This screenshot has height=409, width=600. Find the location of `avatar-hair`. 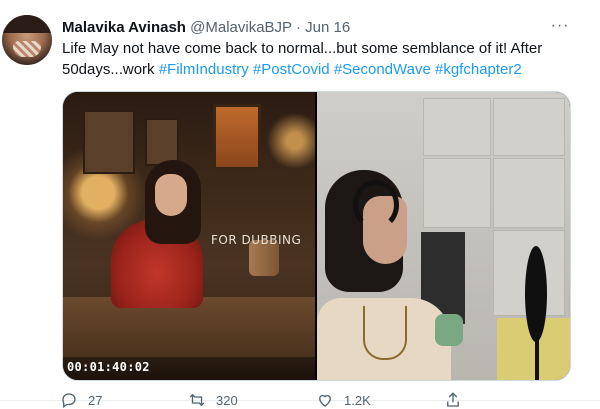

avatar-hair is located at coordinates (27, 24).